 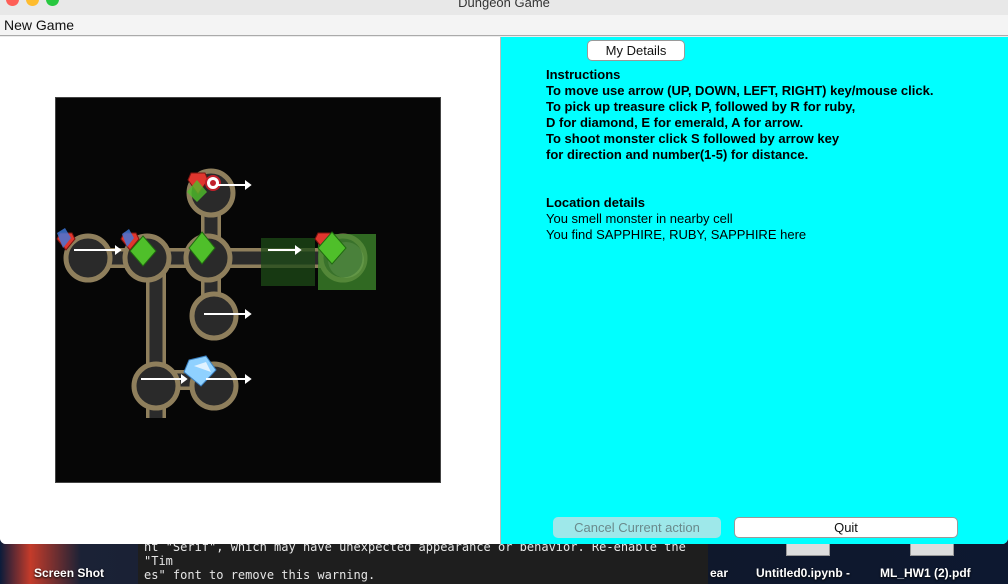 What do you see at coordinates (69, 573) in the screenshot?
I see `desktop-file-label: Screen Shot` at bounding box center [69, 573].